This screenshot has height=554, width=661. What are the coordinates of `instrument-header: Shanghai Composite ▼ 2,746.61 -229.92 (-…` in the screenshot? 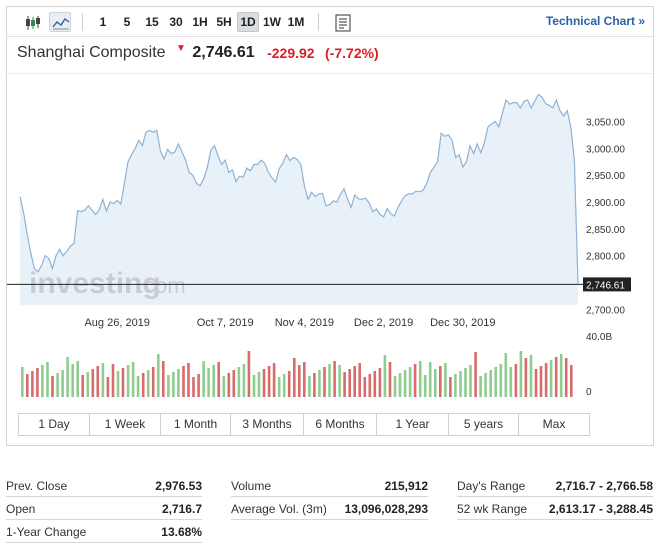 It's located at (198, 54).